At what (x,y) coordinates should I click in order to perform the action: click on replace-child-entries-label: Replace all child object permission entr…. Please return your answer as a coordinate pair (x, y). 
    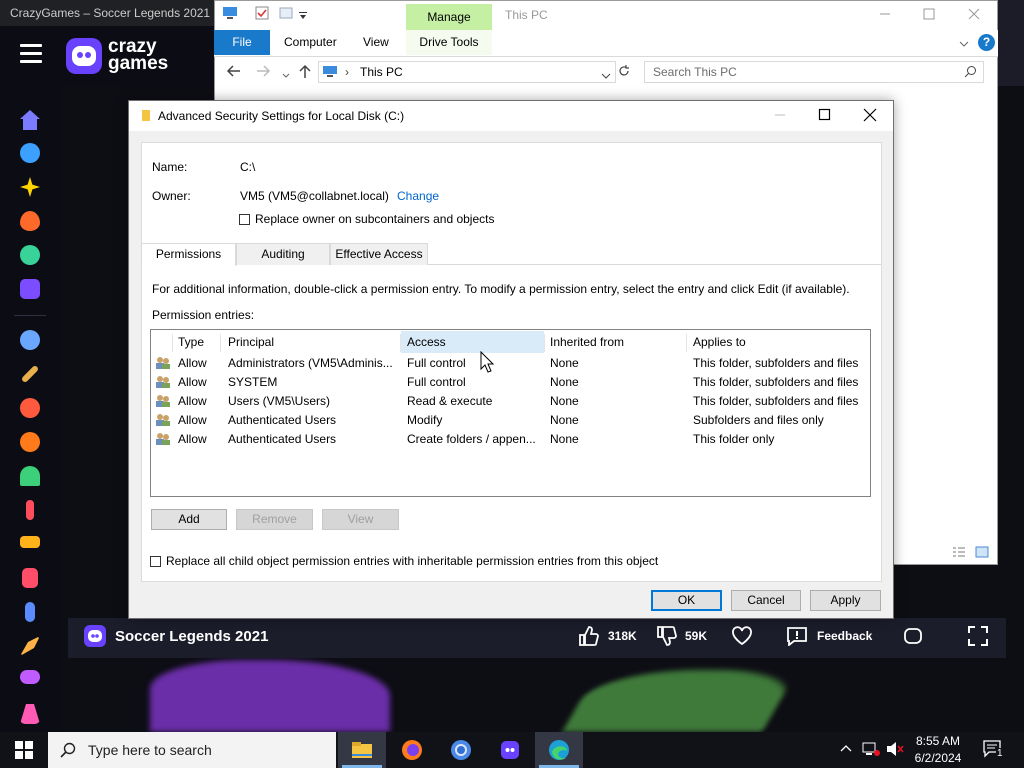
    Looking at the image, I should click on (412, 561).